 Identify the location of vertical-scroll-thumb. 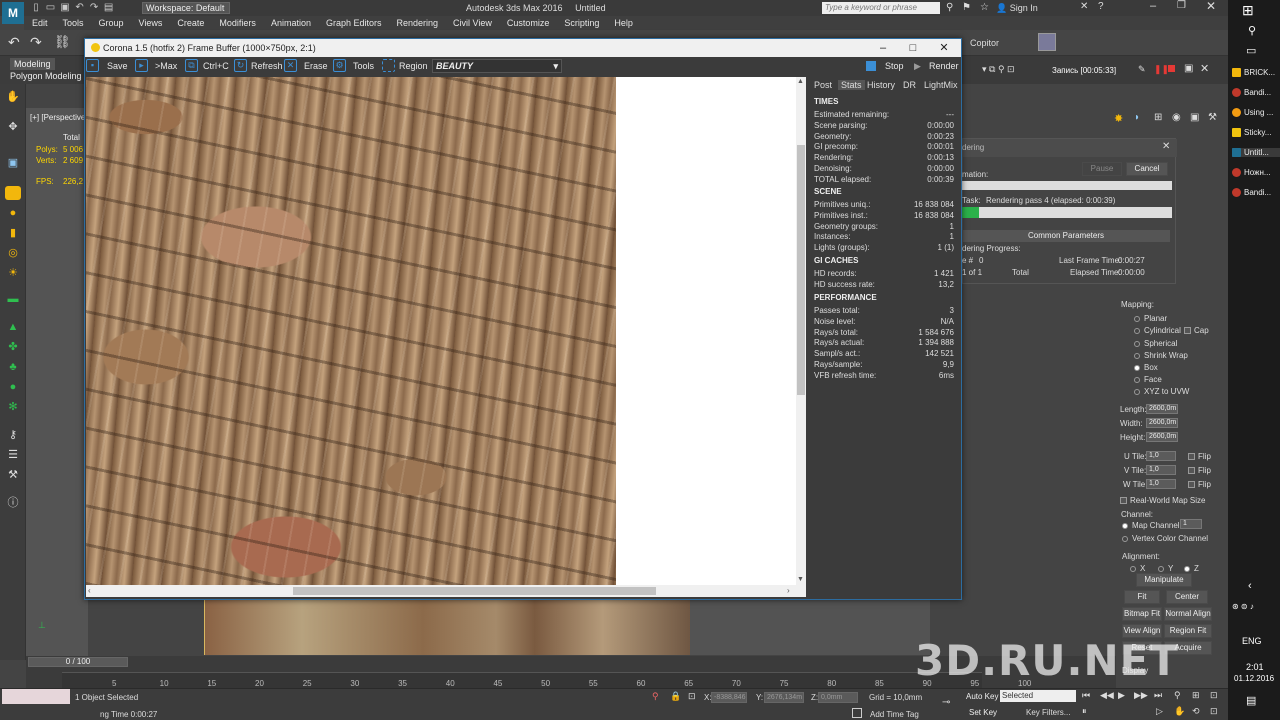
(801, 270).